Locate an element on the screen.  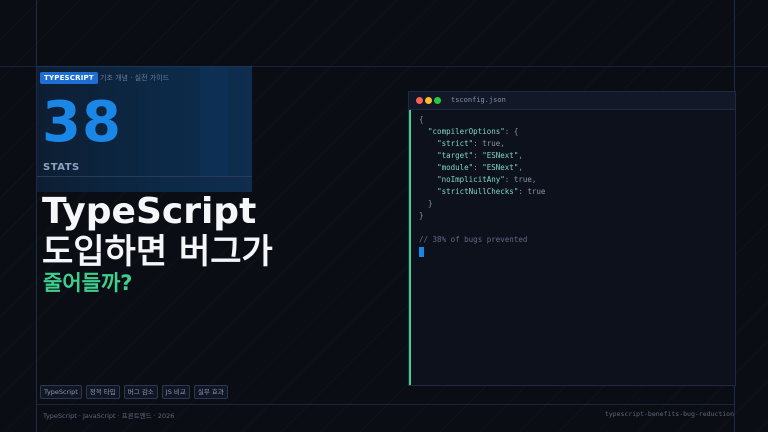
code-line: // 38% of bugs prevented is located at coordinates (473, 239).